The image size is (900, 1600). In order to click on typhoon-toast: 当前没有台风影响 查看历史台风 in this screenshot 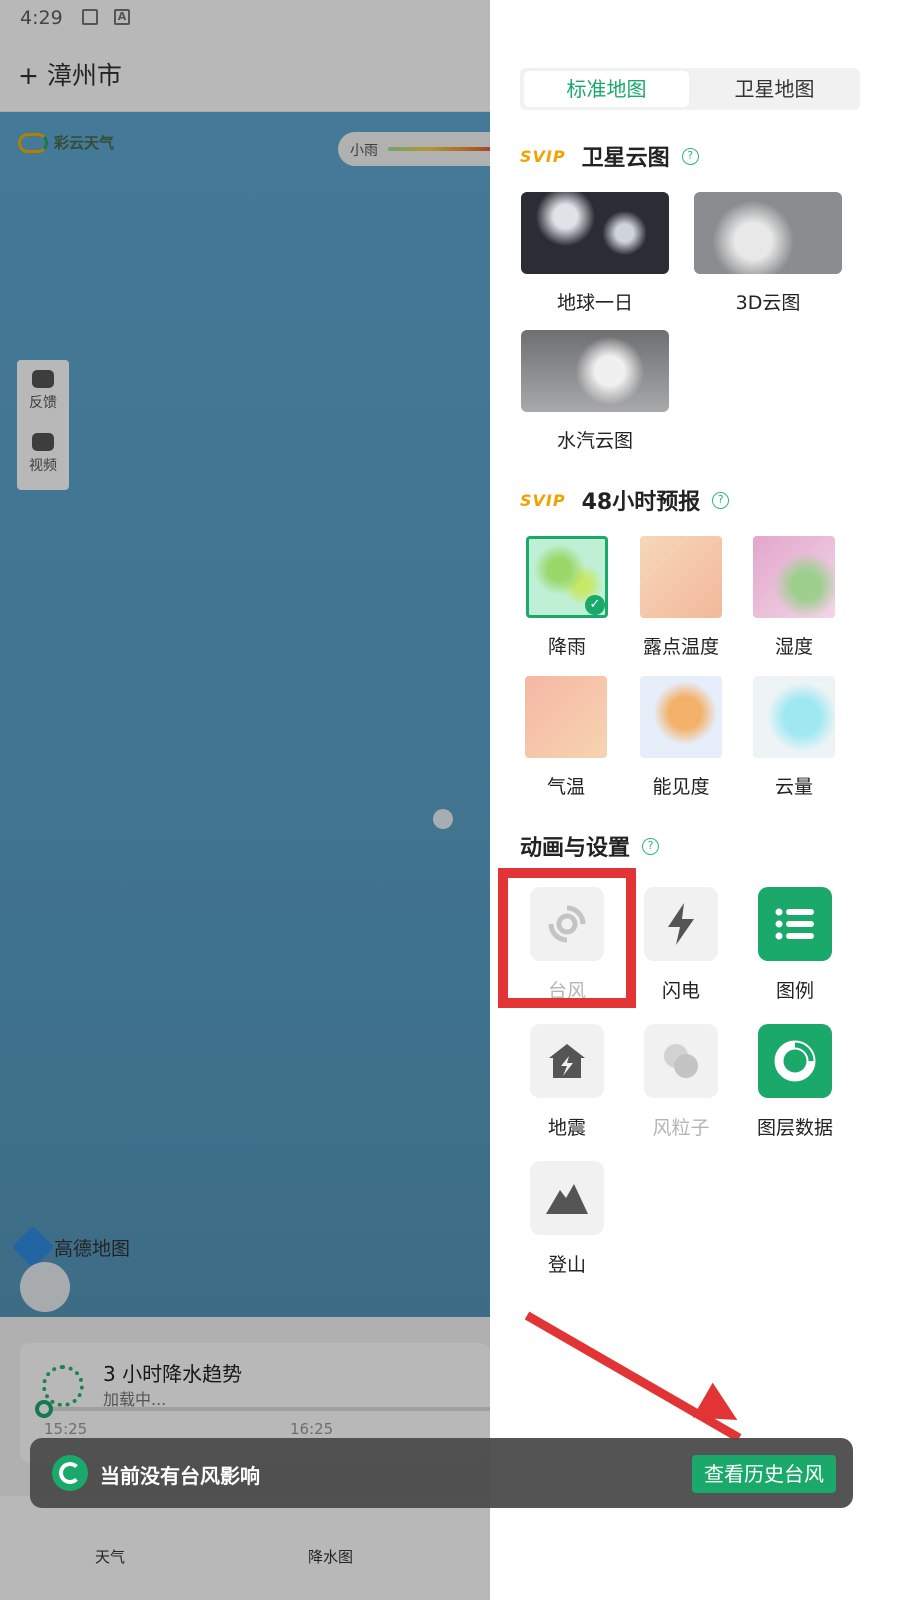, I will do `click(441, 1473)`.